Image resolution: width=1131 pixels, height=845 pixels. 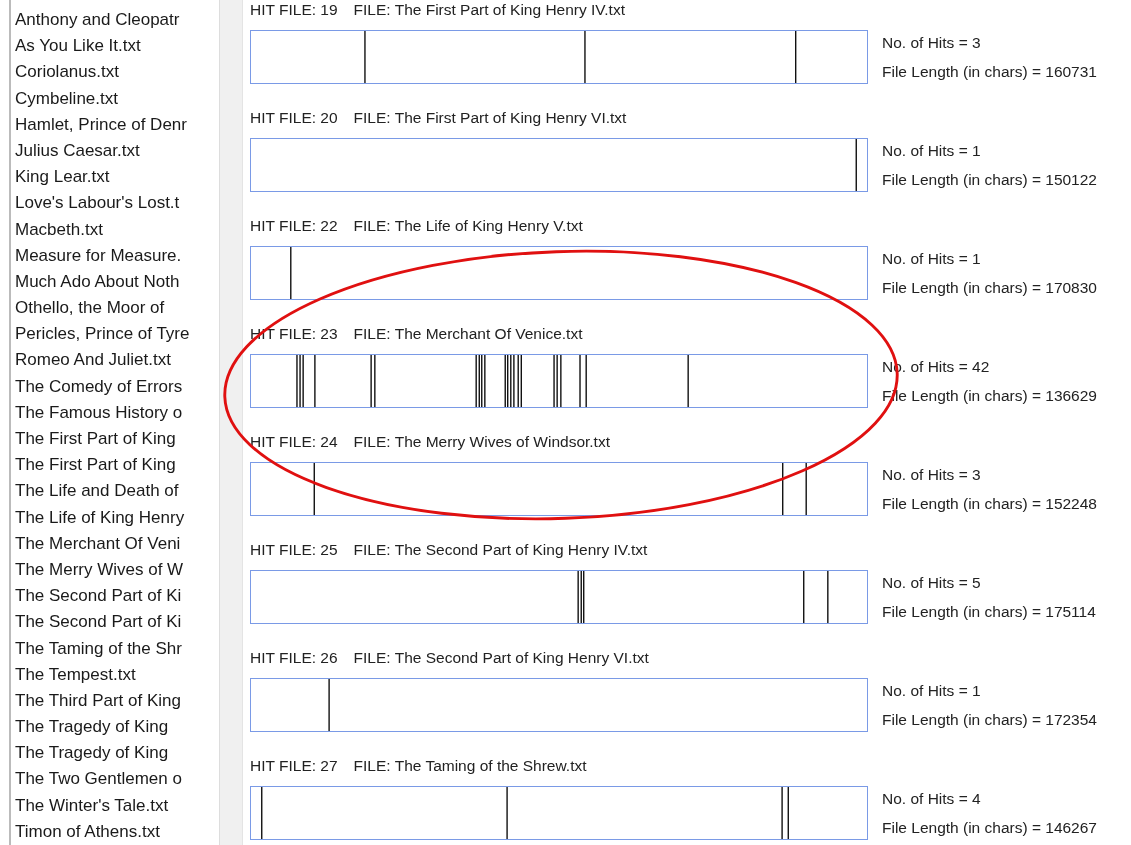 I want to click on file-length: File Length (in chars) = 150122, so click(x=989, y=179).